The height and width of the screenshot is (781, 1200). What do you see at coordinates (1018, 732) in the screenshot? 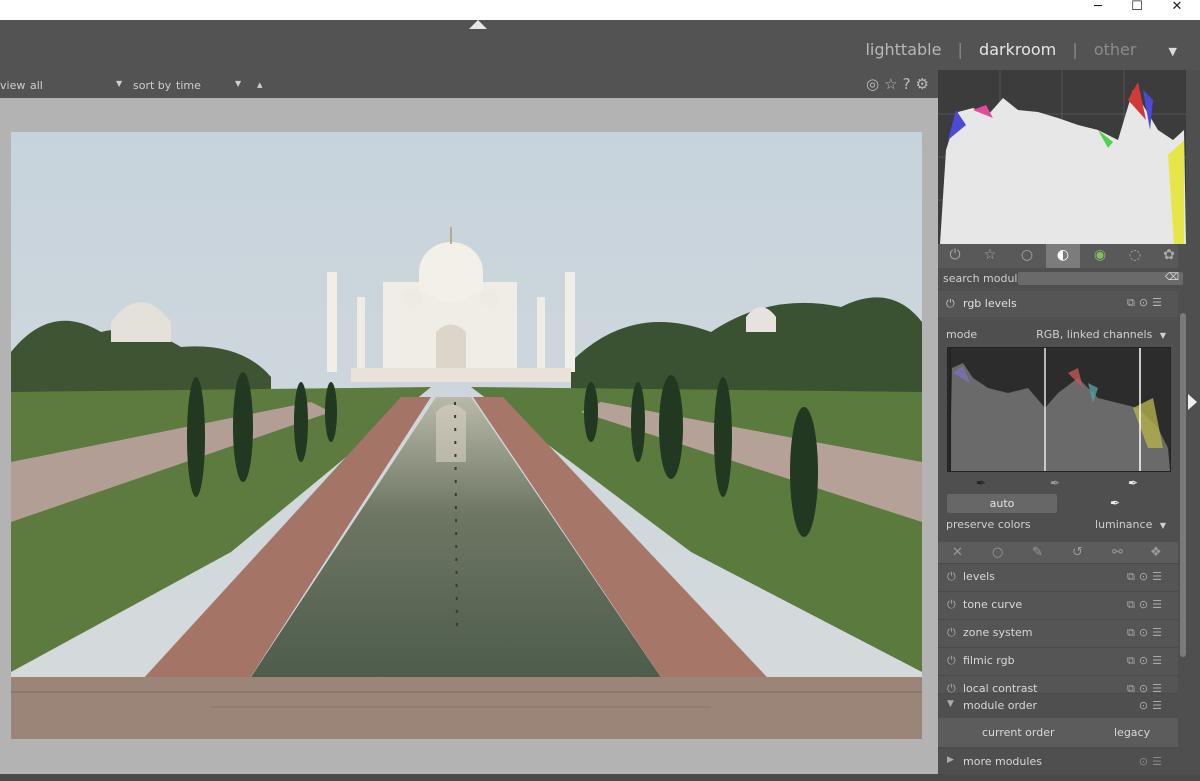
I see `current-order-button: current order` at bounding box center [1018, 732].